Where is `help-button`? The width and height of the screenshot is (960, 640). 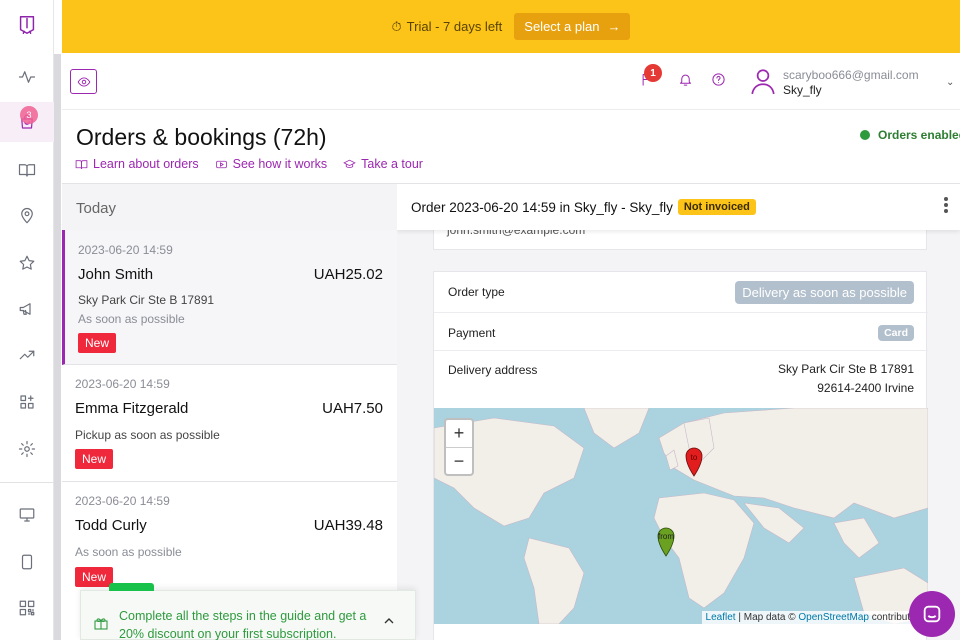
help-button is located at coordinates (720, 81).